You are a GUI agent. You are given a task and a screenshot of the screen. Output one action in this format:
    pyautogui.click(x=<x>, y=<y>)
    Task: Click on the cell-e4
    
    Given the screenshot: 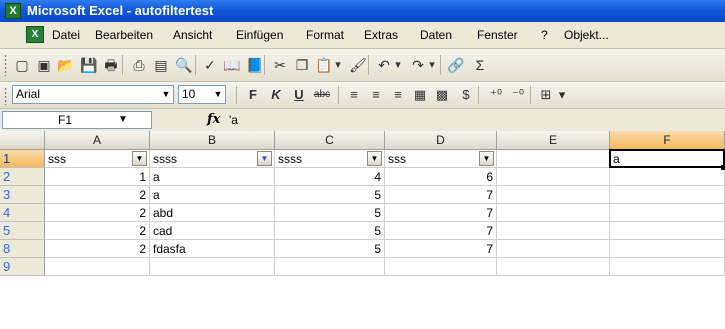 What is the action you would take?
    pyautogui.click(x=553, y=213)
    